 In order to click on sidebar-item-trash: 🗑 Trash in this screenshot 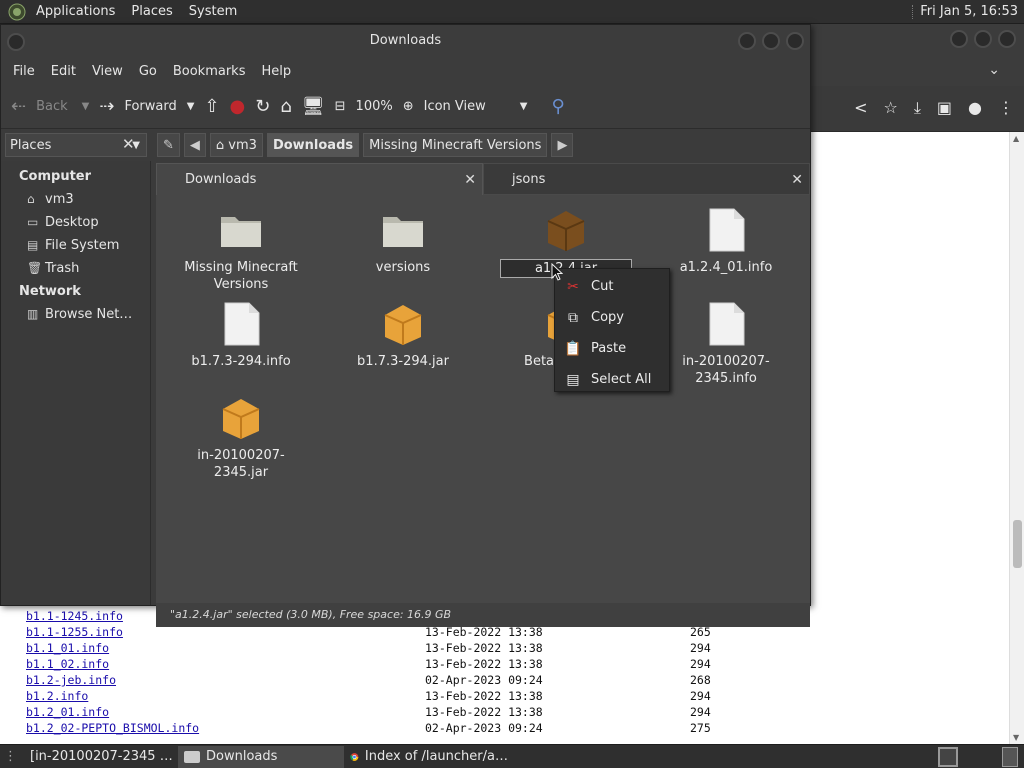, I will do `click(75, 268)`.